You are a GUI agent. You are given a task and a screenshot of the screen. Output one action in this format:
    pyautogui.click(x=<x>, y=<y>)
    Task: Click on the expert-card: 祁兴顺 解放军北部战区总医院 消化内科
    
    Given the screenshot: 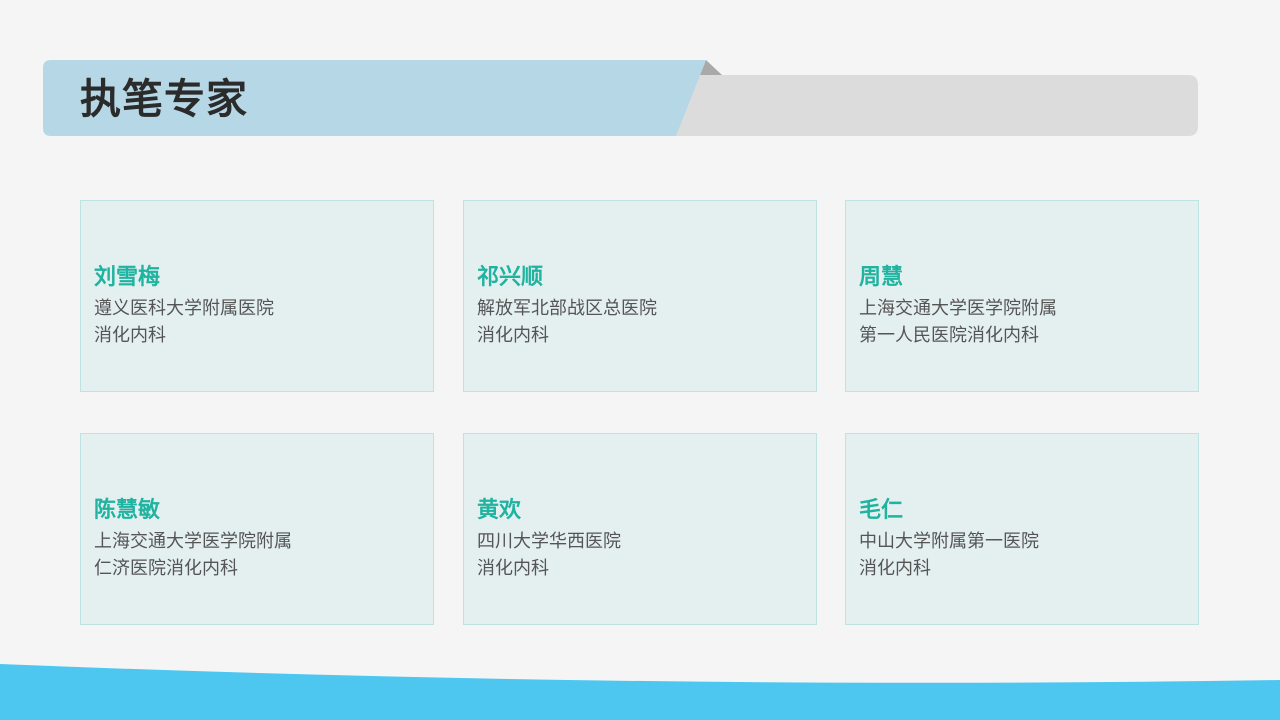 What is the action you would take?
    pyautogui.click(x=640, y=296)
    